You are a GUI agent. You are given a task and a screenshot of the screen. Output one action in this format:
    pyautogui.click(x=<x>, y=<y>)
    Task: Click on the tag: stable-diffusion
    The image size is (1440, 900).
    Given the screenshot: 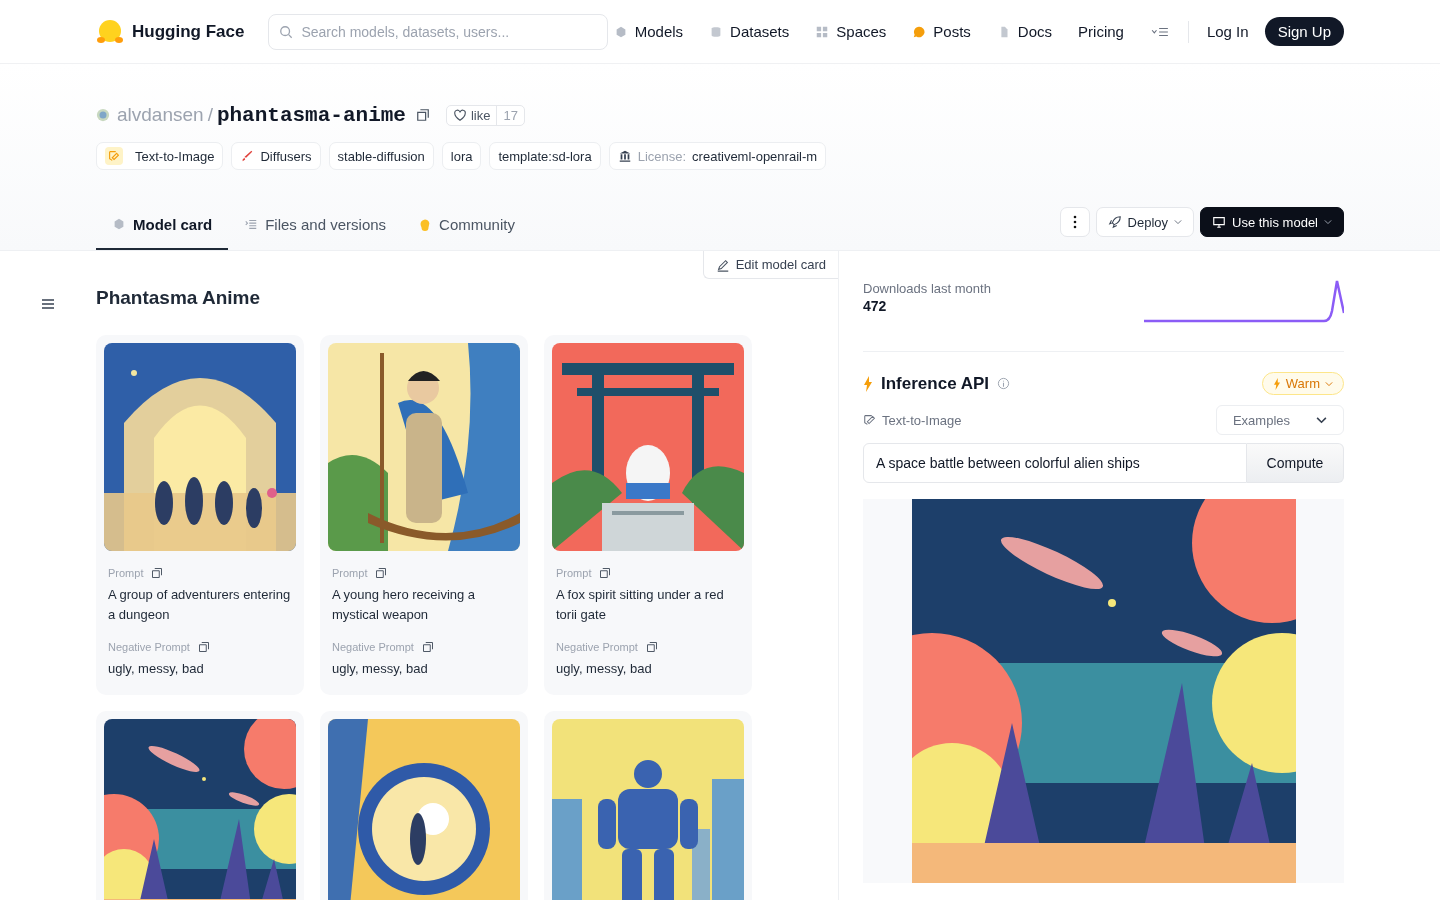 What is the action you would take?
    pyautogui.click(x=381, y=156)
    